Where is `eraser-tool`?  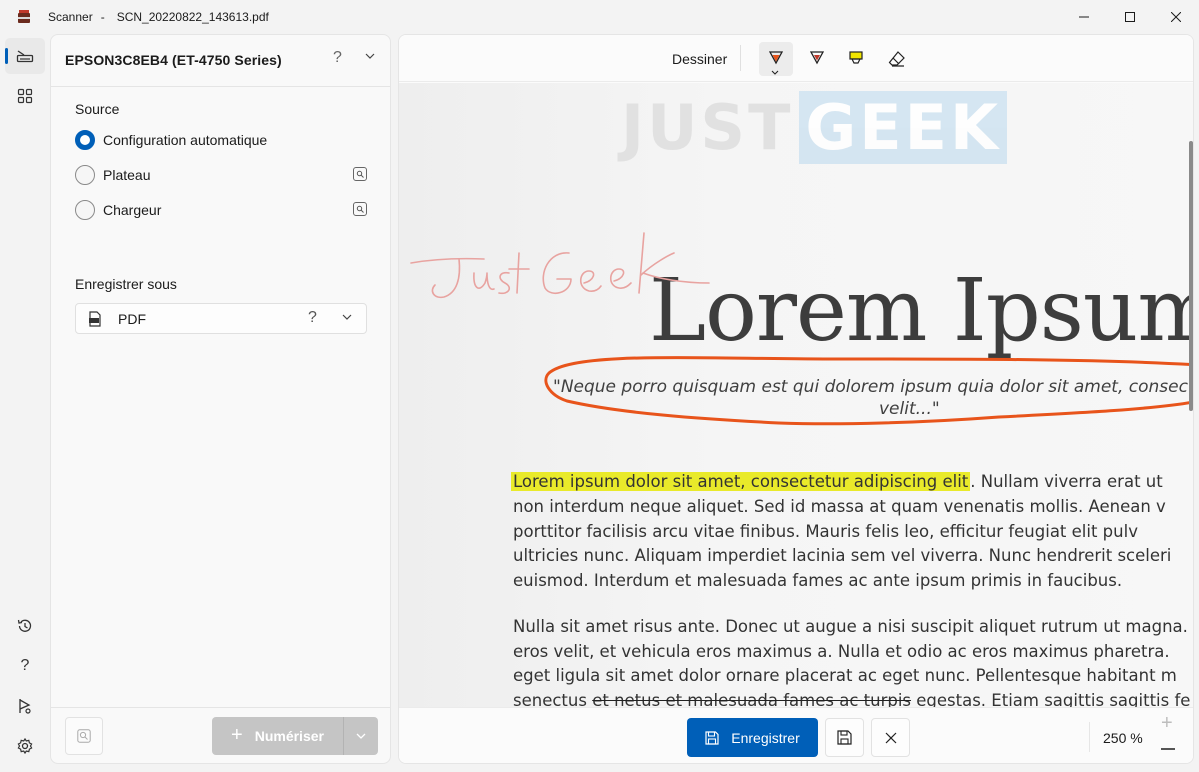
eraser-tool is located at coordinates (897, 59).